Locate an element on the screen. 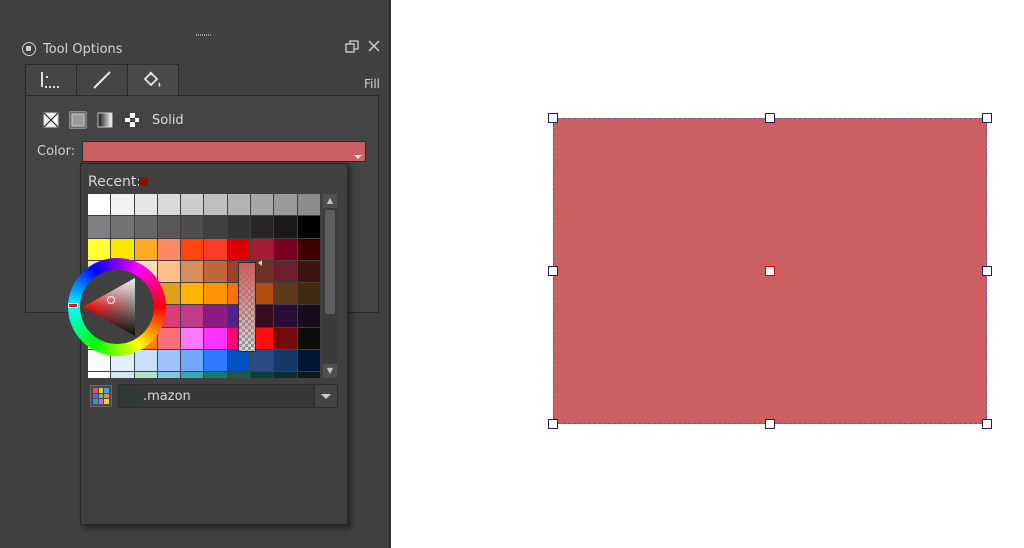  float-icon is located at coordinates (352, 47).